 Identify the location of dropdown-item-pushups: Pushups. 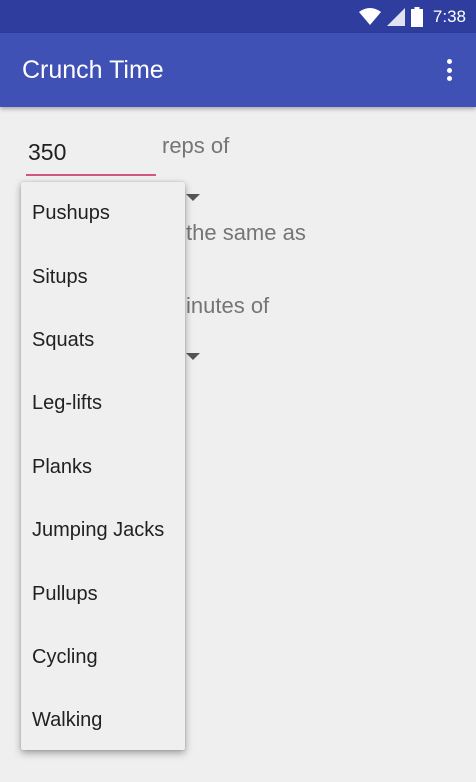
(103, 213).